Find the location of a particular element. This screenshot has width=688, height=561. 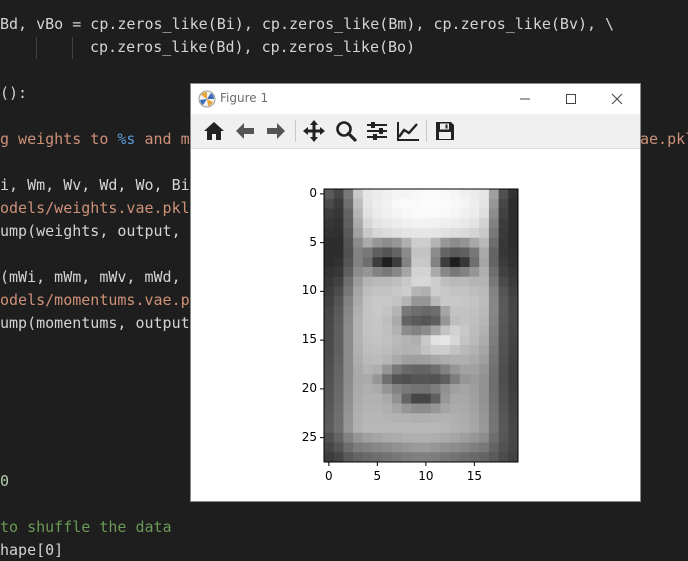

code-line: (mWi, mWm, mWv, mWd, is located at coordinates (90, 277).